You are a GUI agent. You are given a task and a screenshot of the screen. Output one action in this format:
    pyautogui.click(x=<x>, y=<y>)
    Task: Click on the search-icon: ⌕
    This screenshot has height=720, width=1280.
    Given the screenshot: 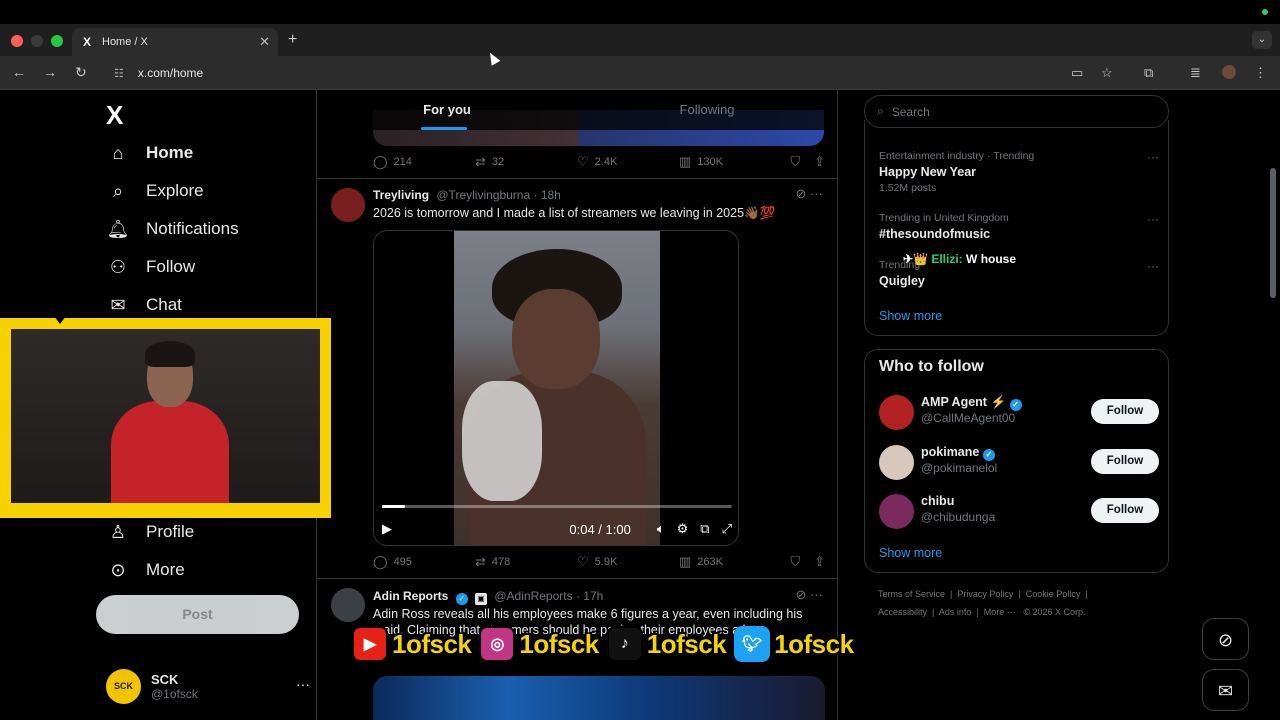 What is the action you would take?
    pyautogui.click(x=118, y=190)
    